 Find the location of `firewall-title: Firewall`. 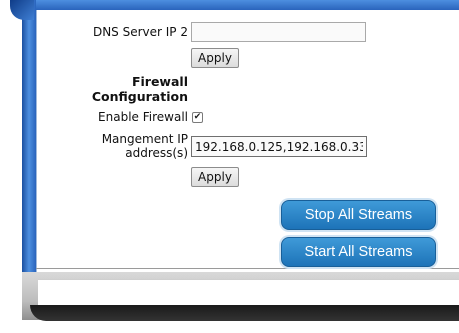

firewall-title: Firewall is located at coordinates (159, 81).